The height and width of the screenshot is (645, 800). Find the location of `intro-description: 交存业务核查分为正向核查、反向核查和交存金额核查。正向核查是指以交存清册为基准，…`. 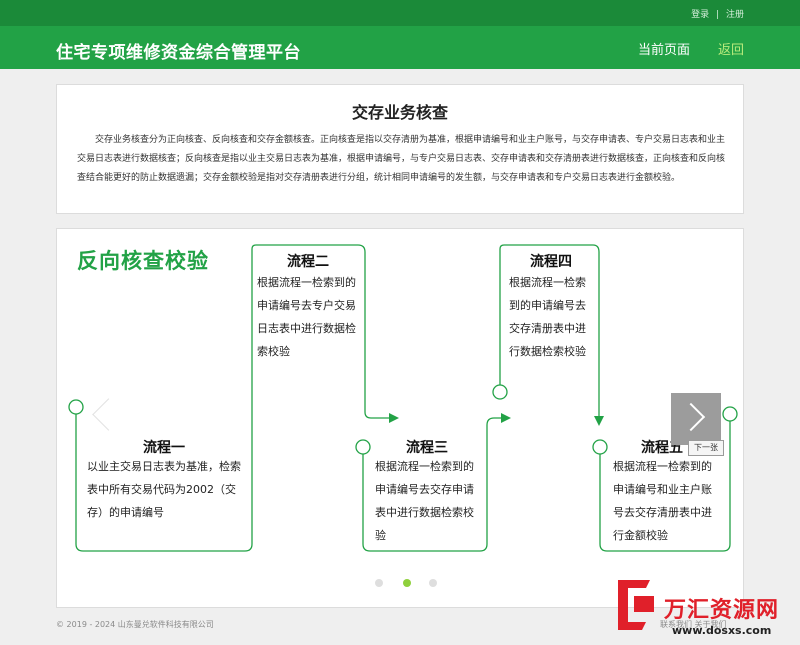

intro-description: 交存业务核查分为正向核查、反向核查和交存金额核查。正向核查是指以交存清册为基准，… is located at coordinates (401, 159).